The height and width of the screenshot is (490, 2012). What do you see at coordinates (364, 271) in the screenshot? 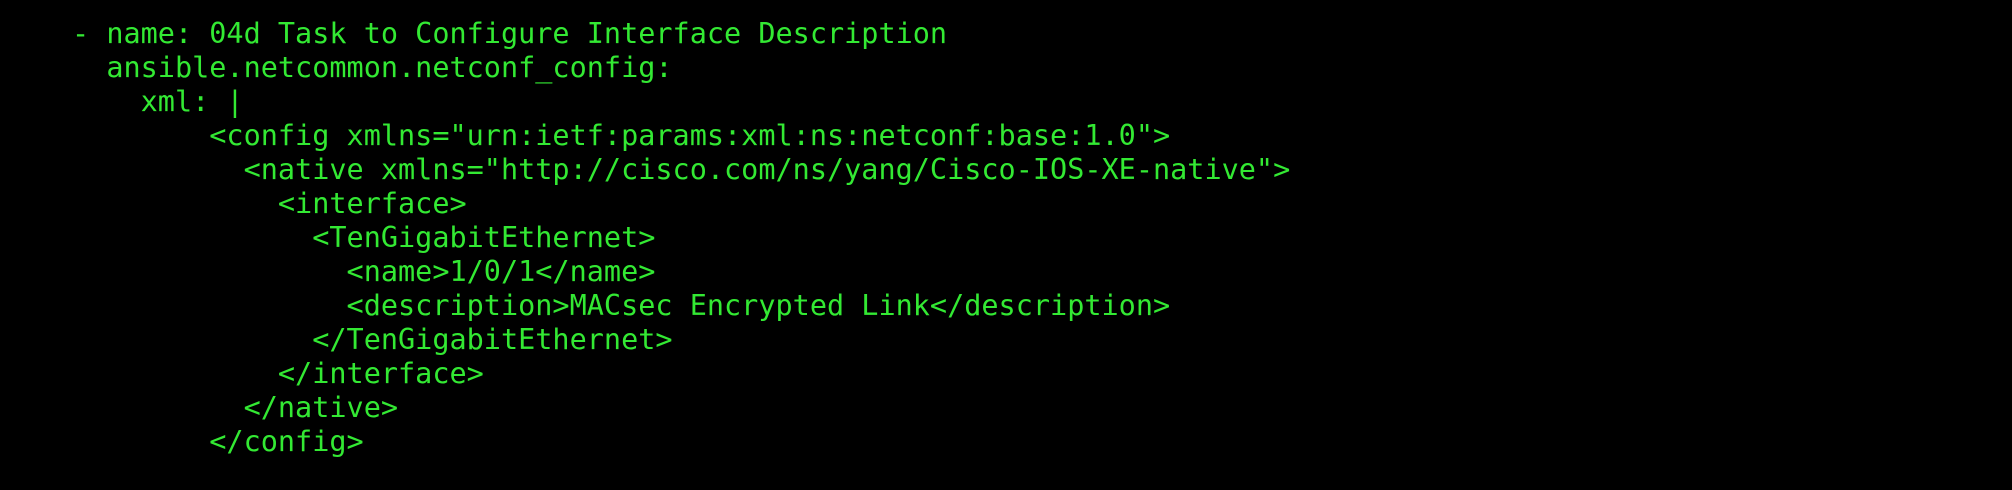
I see `code-line-name: <name>1/0/1</name>` at bounding box center [364, 271].